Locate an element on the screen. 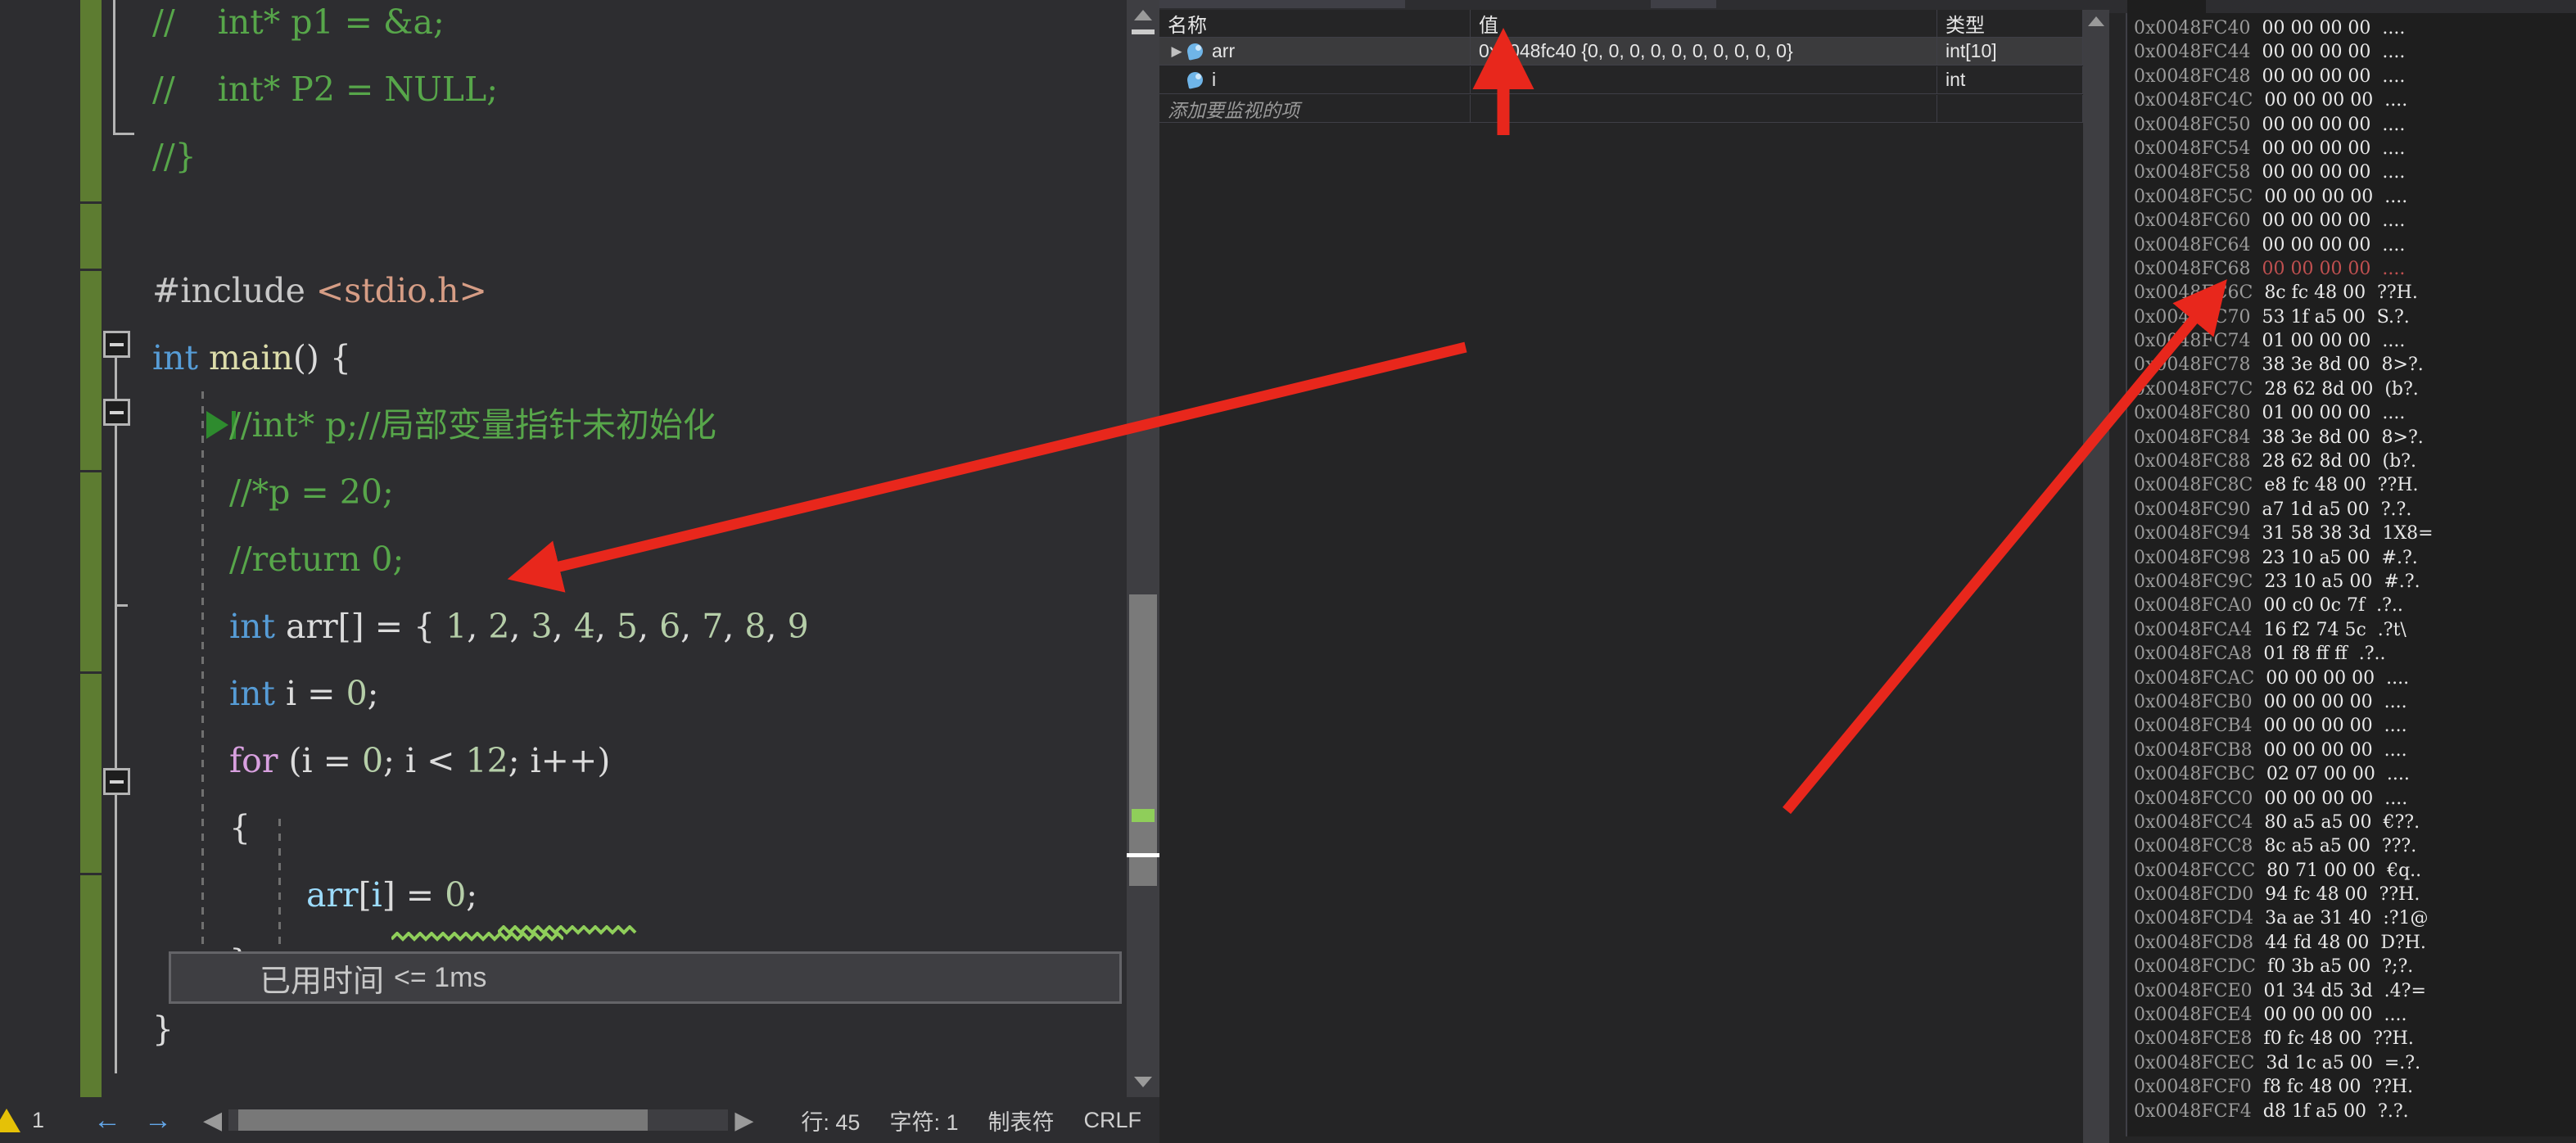  memory-row: 0x0048FC7C 28 62 8d 00 (b?. is located at coordinates (2351, 389).